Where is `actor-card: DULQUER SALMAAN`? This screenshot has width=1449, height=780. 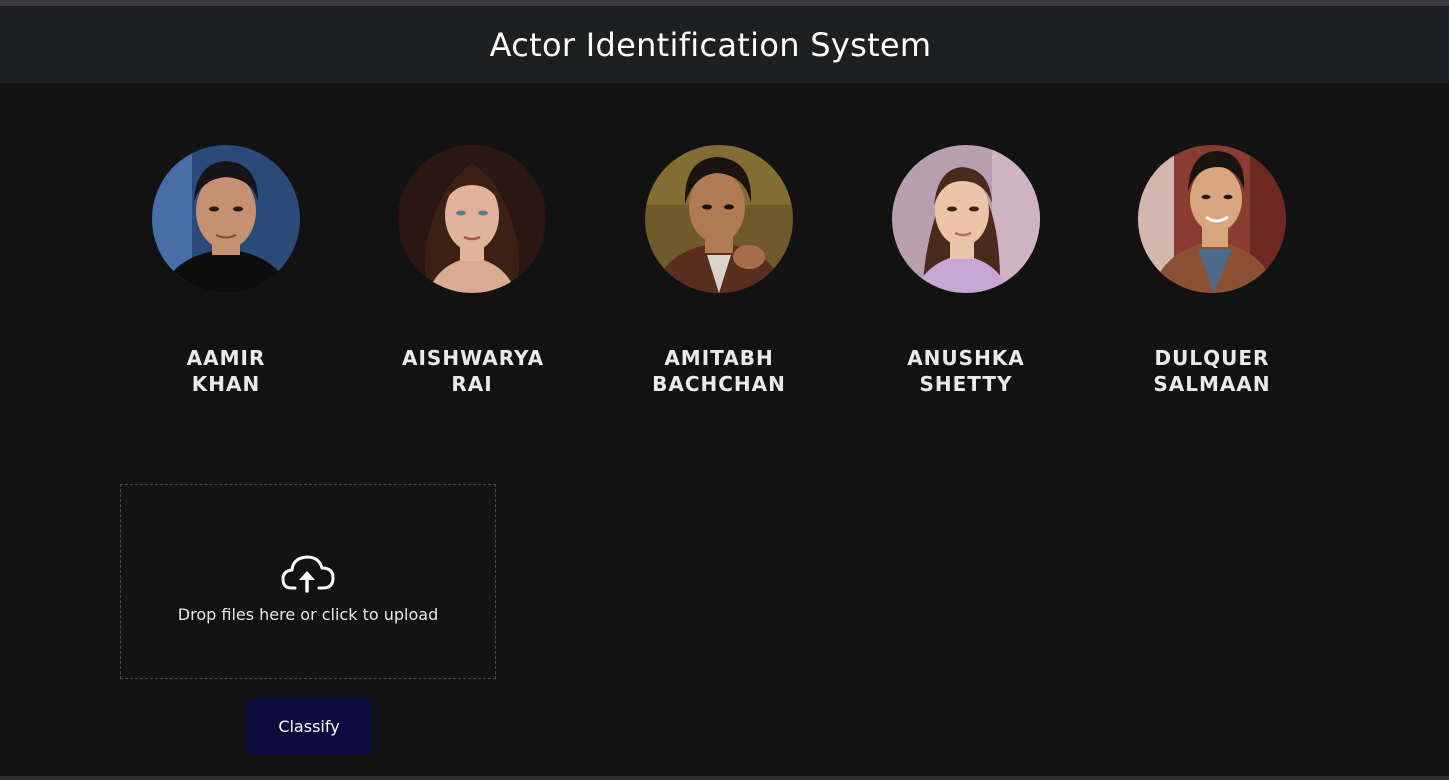 actor-card: DULQUER SALMAAN is located at coordinates (1212, 271).